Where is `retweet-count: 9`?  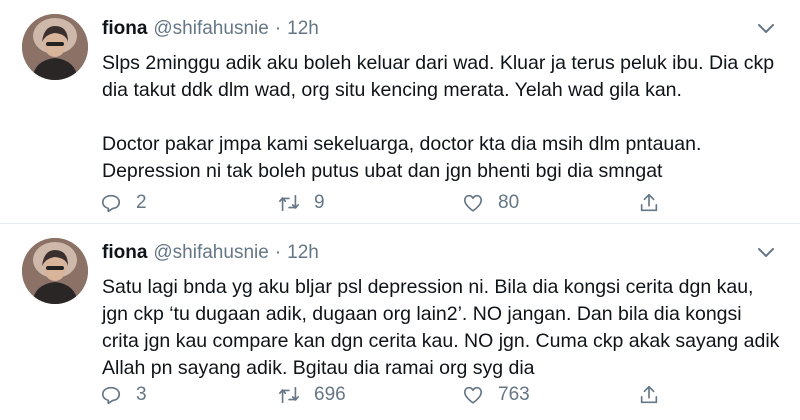
retweet-count: 9 is located at coordinates (319, 202).